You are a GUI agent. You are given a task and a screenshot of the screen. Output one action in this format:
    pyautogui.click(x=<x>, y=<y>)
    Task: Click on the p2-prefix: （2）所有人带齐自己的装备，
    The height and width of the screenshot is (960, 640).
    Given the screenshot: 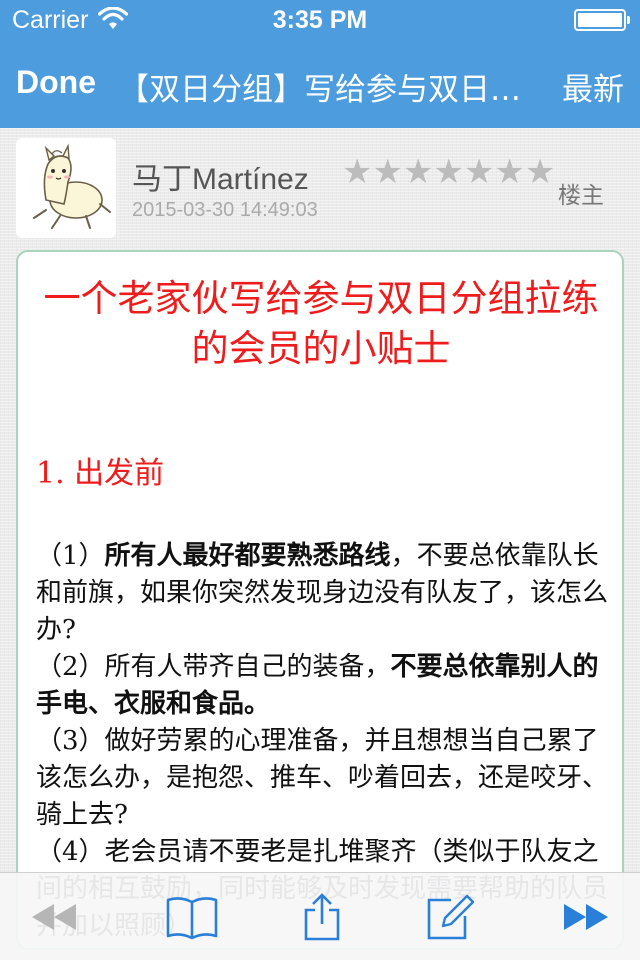 What is the action you would take?
    pyautogui.click(x=213, y=667)
    